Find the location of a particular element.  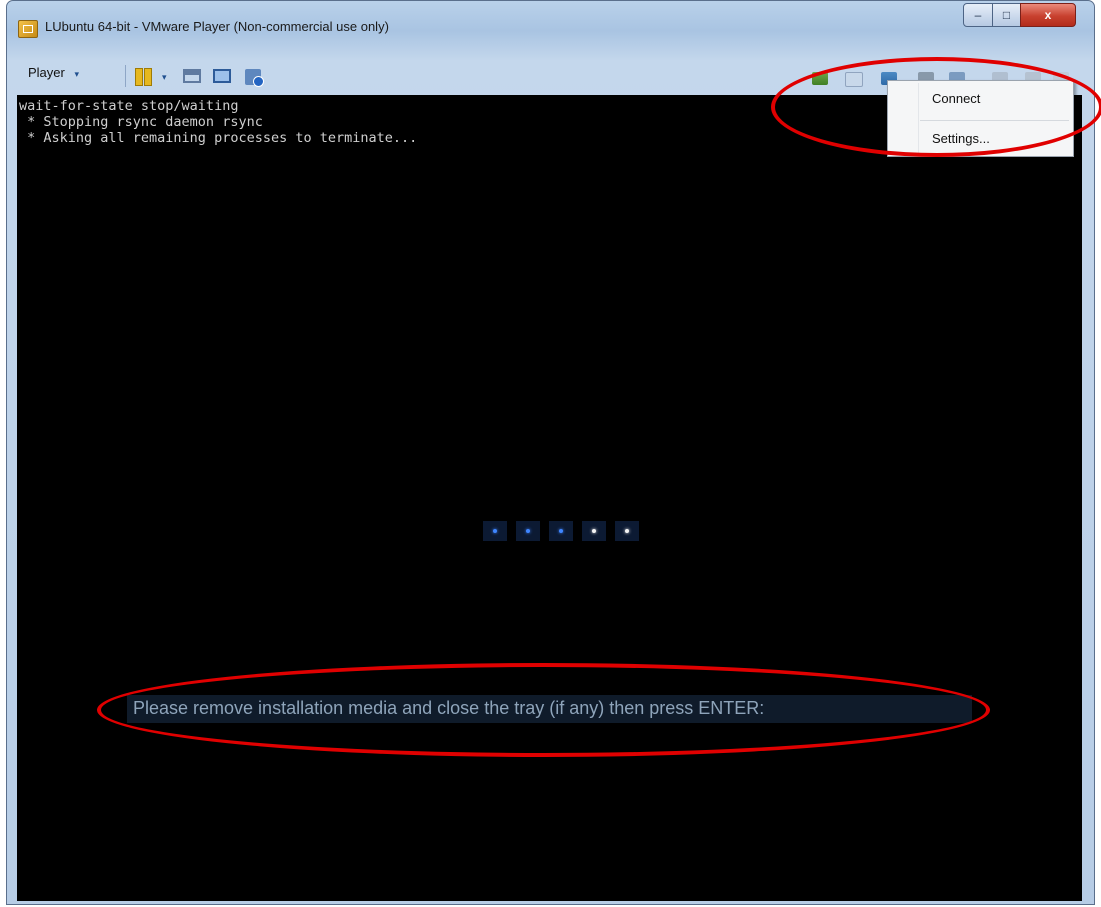

maximize-button: □ is located at coordinates (1006, 15).